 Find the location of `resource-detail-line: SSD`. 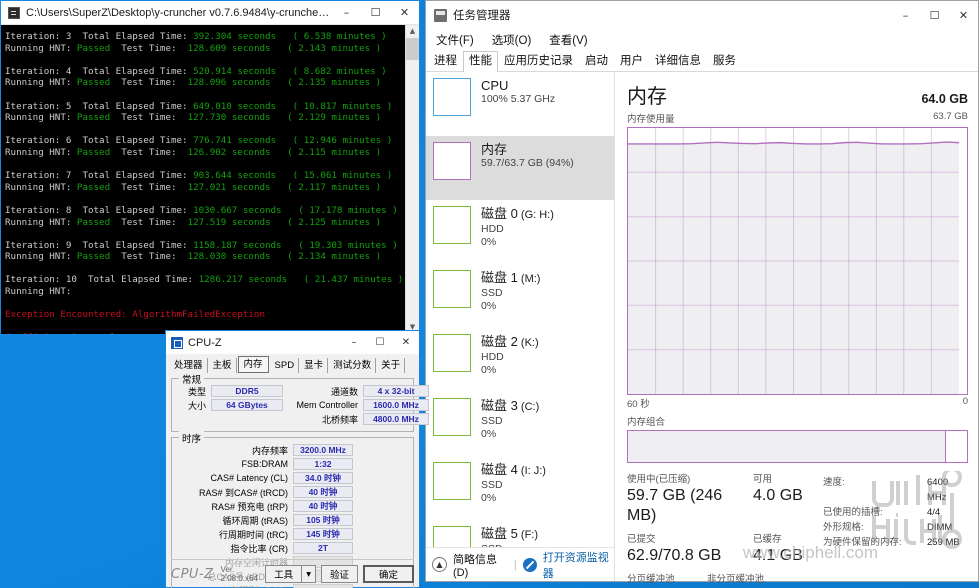

resource-detail-line: SSD is located at coordinates (492, 421).